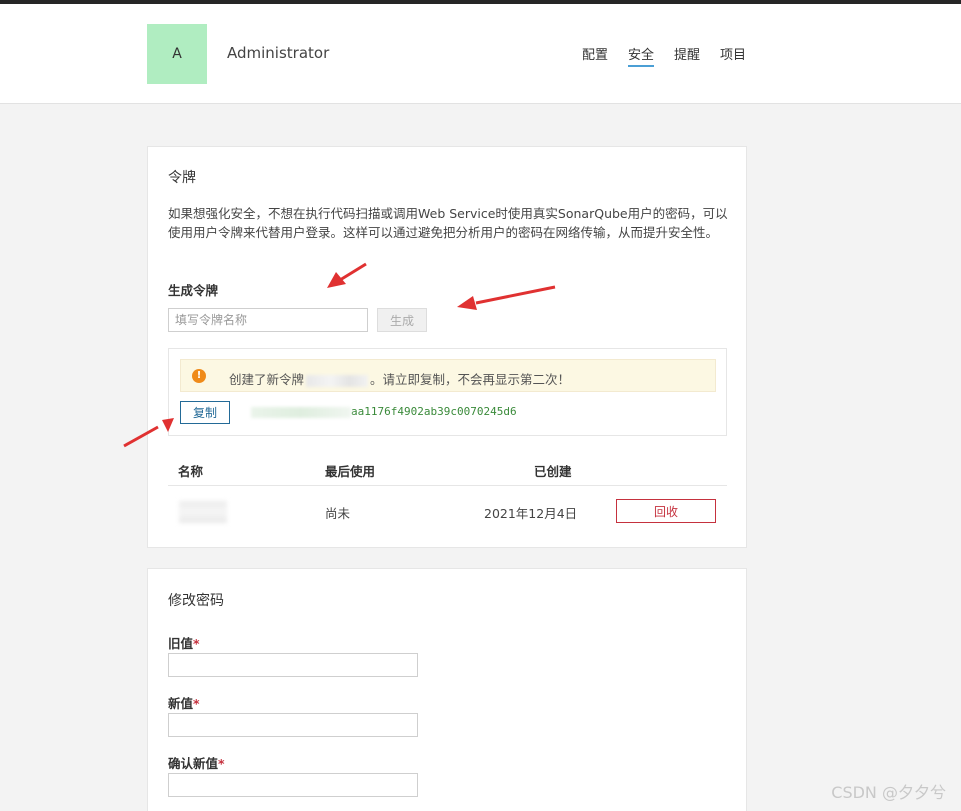  Describe the element at coordinates (182, 178) in the screenshot. I see `tokens-title: 令牌` at that location.